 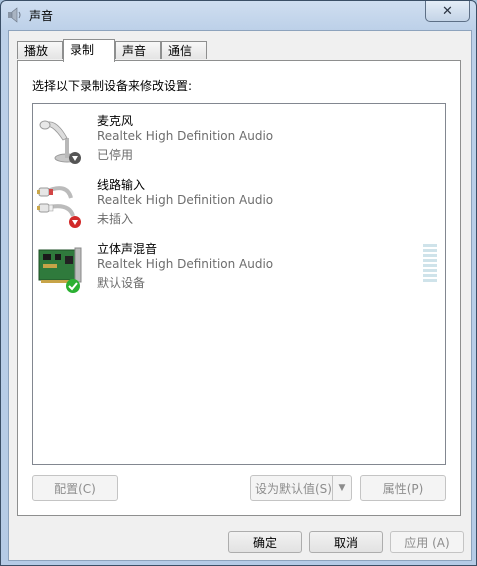 I want to click on chevron-down-icon: ▼, so click(x=341, y=488).